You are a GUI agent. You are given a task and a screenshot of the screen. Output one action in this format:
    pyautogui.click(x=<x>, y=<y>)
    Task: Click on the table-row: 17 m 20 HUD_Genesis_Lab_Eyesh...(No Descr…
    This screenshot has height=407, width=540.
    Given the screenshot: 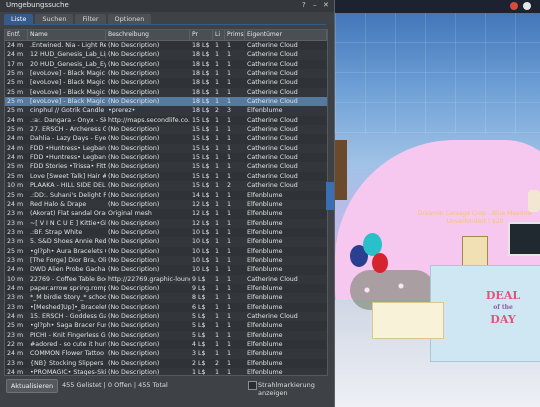 What is the action you would take?
    pyautogui.click(x=166, y=64)
    